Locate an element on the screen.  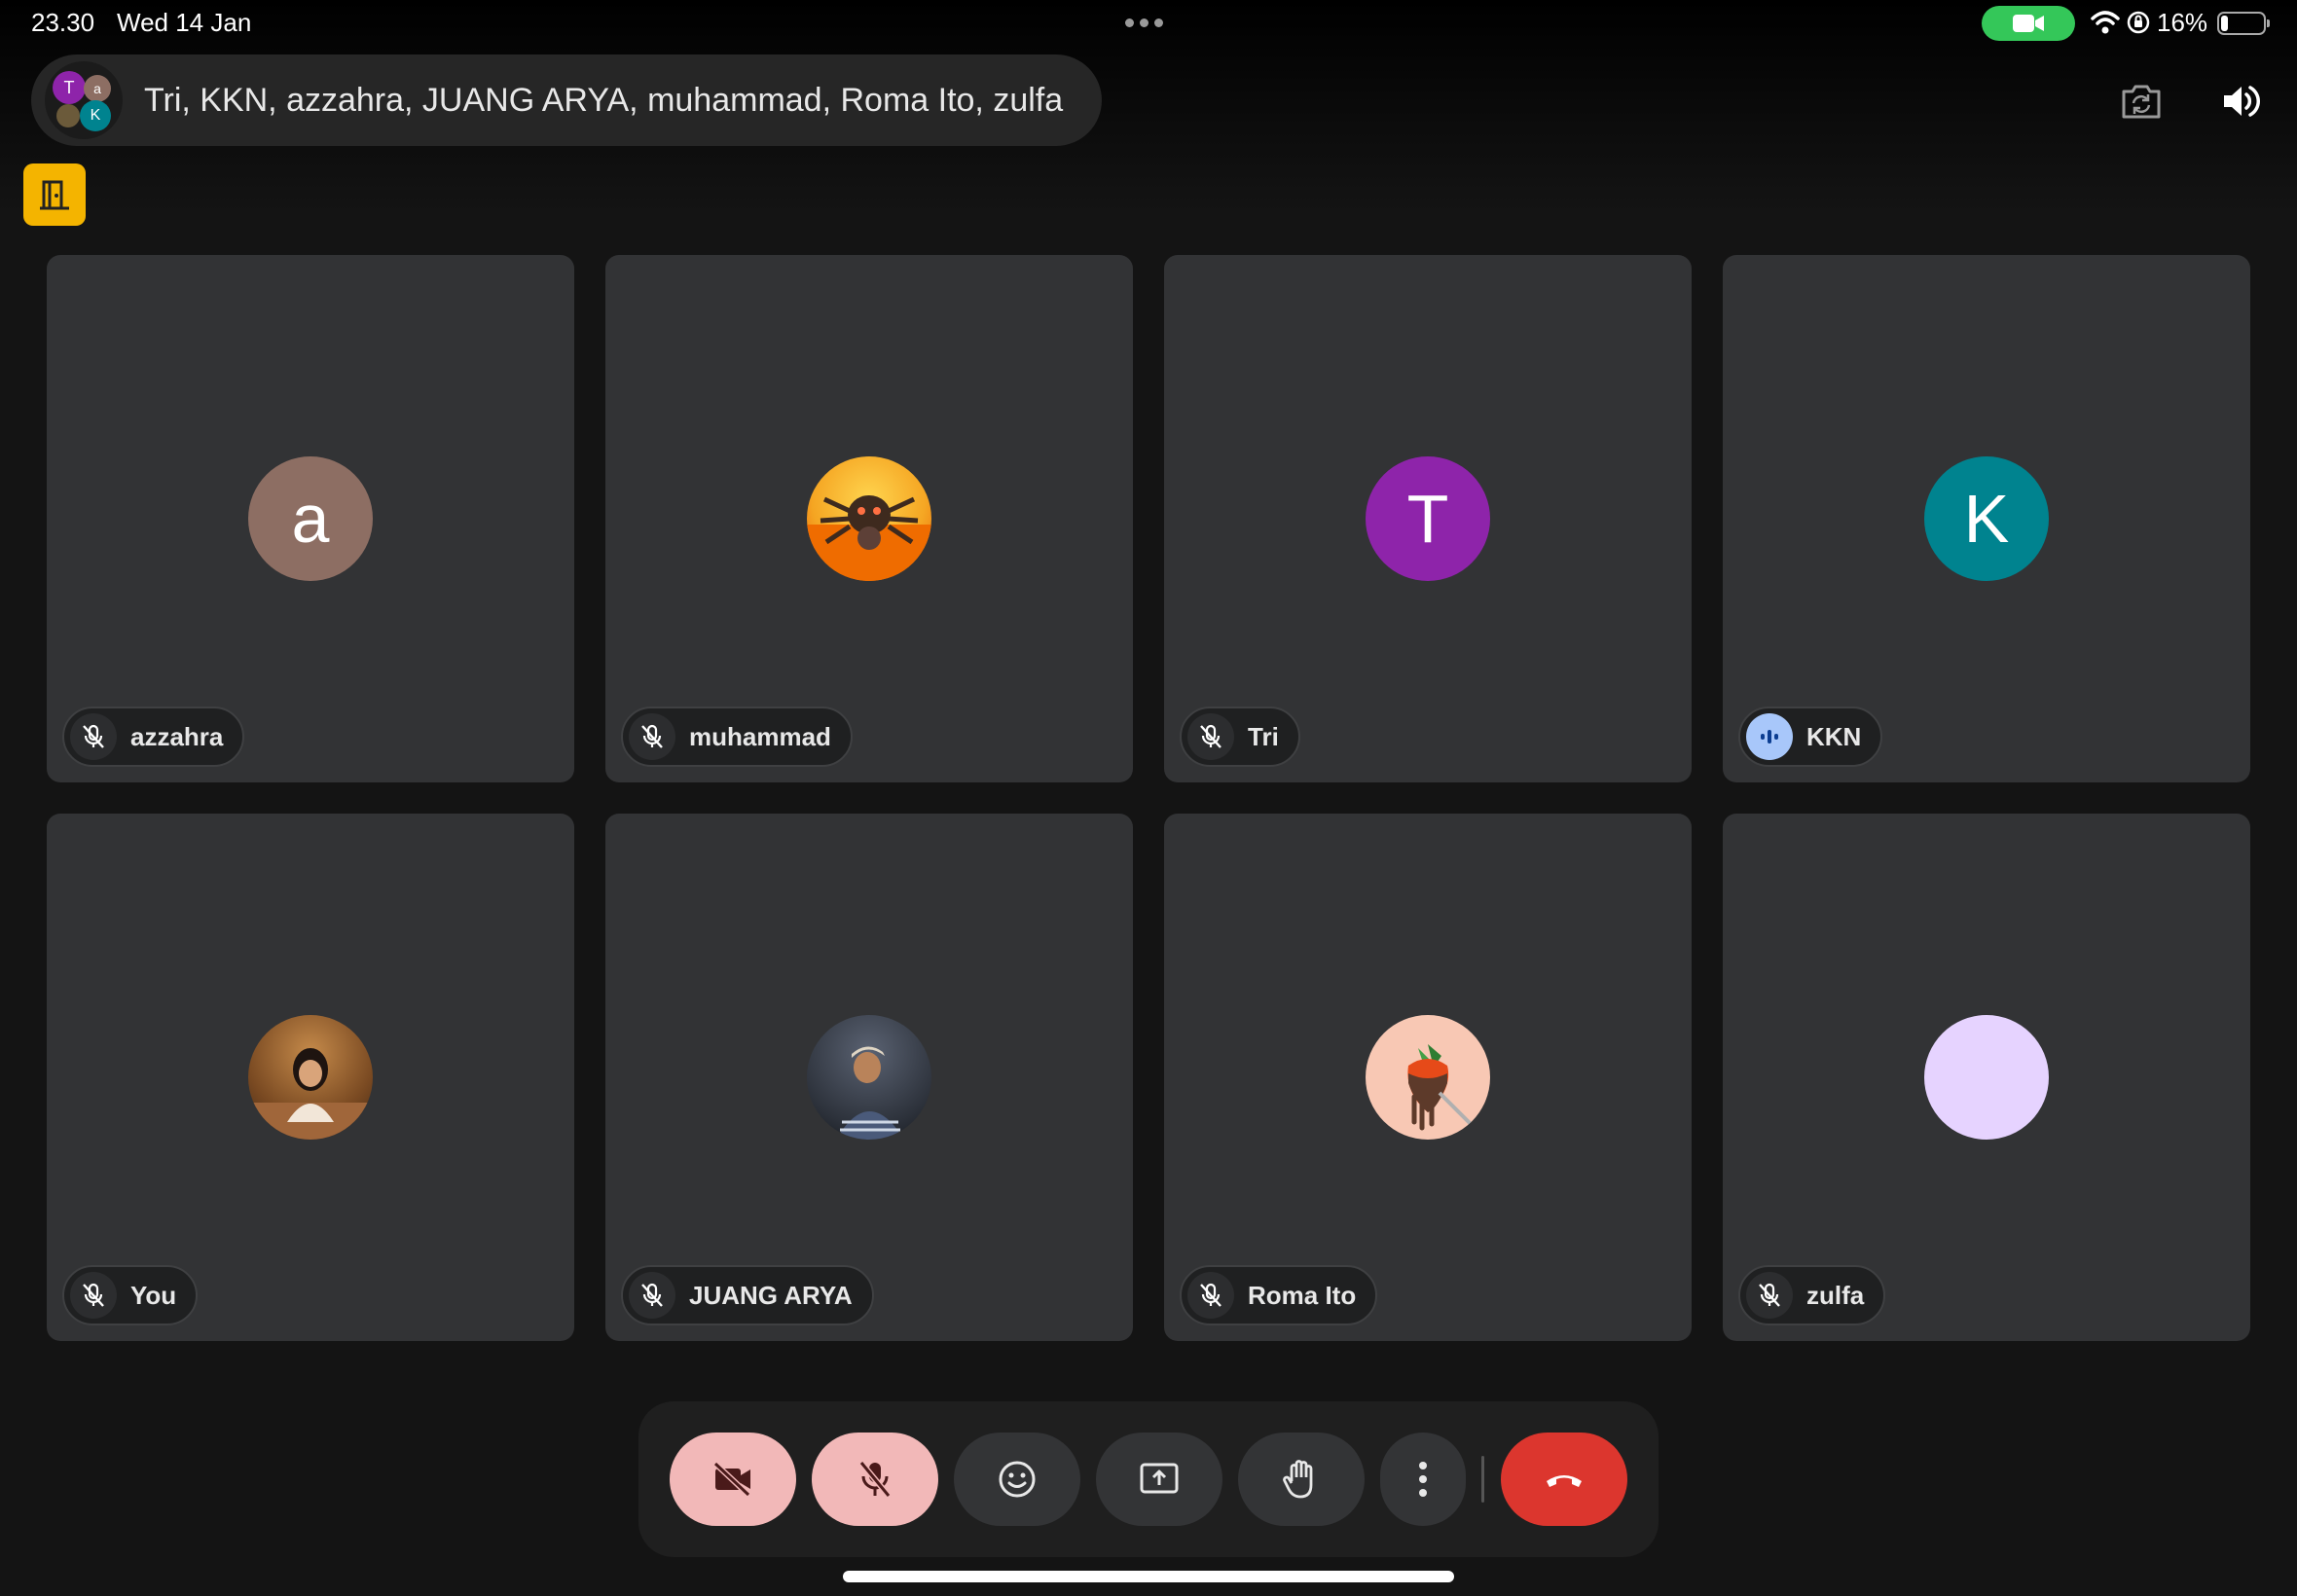
participant-name-pill: Tri is located at coordinates (1240, 737).